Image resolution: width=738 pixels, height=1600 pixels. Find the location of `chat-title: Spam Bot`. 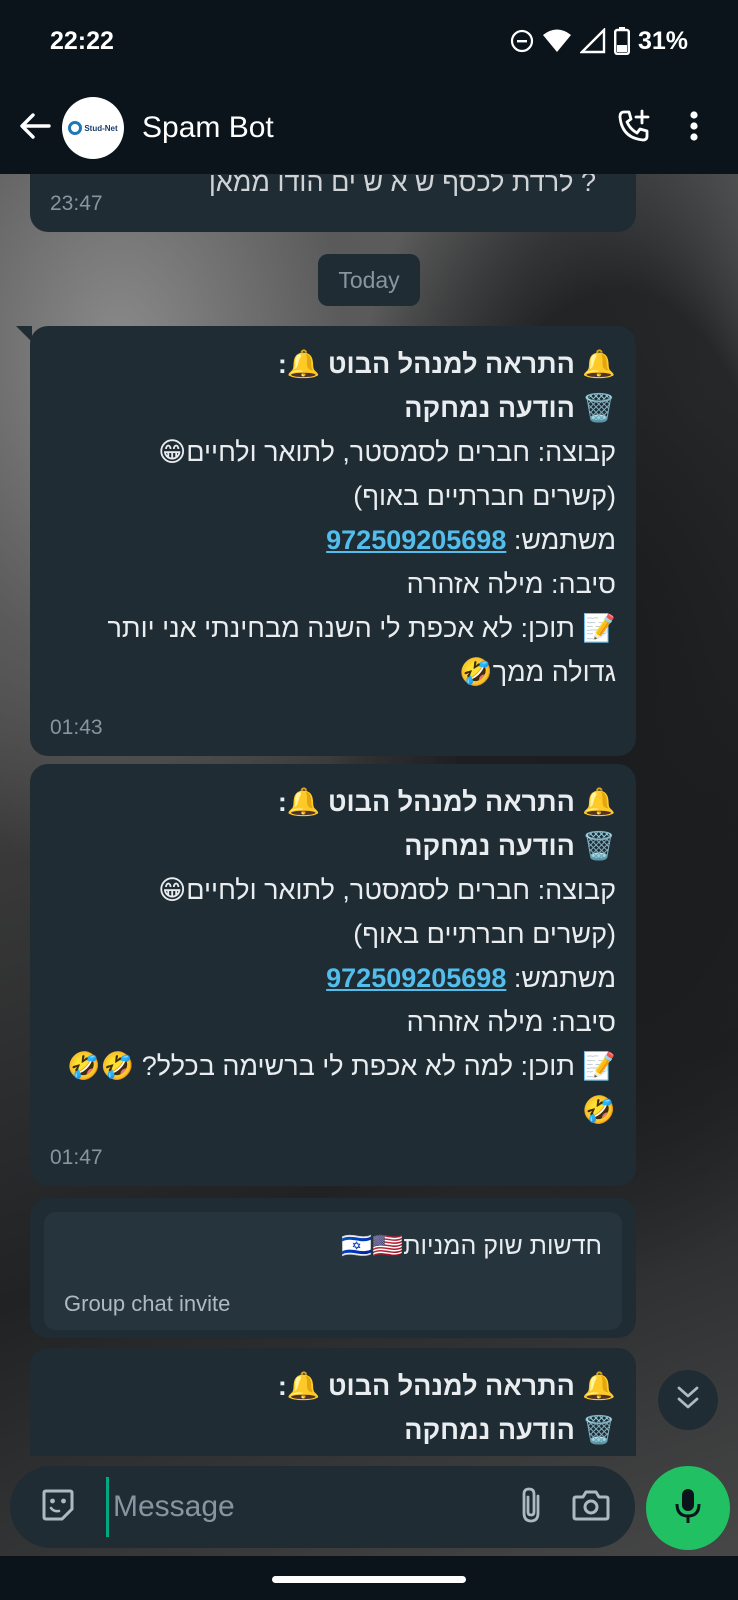

chat-title: Spam Bot is located at coordinates (373, 128).